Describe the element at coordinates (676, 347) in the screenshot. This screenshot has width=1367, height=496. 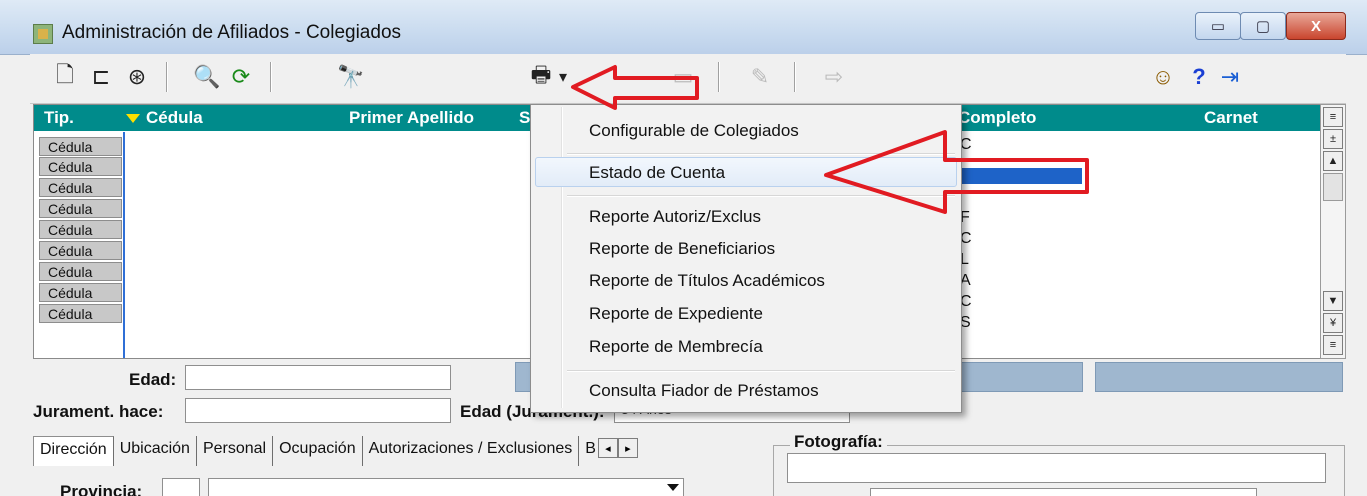
I see `menu-item-reporte-membrecia: Reporte de Membrecía` at that location.